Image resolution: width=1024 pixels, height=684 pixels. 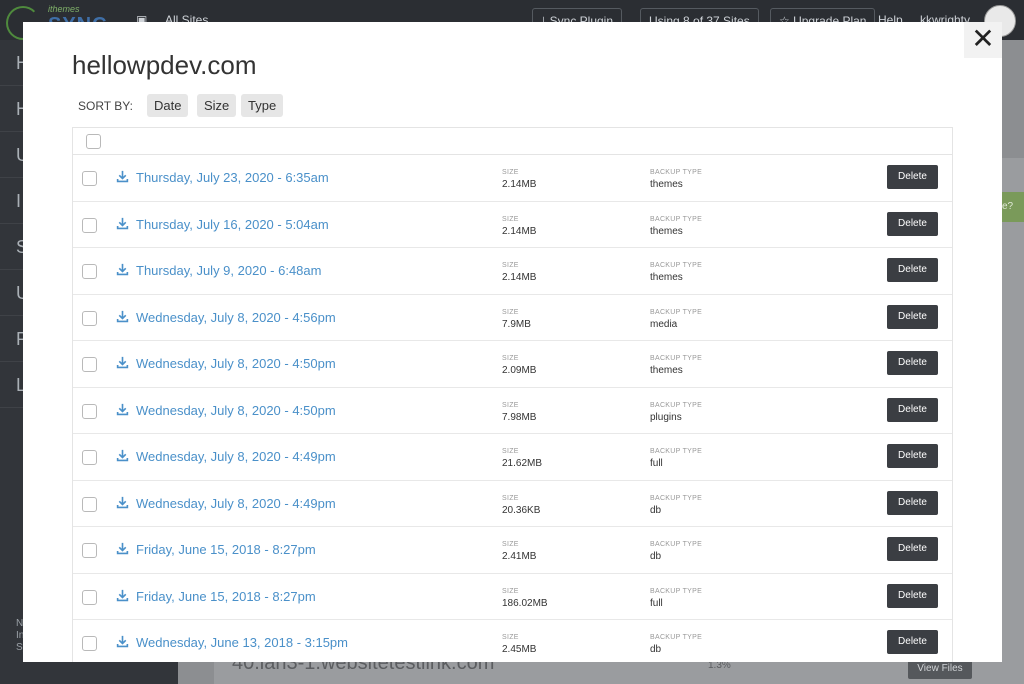 I want to click on backup-date-link: Wednesday, July 8, 2020 - 4:56pm, so click(x=236, y=317).